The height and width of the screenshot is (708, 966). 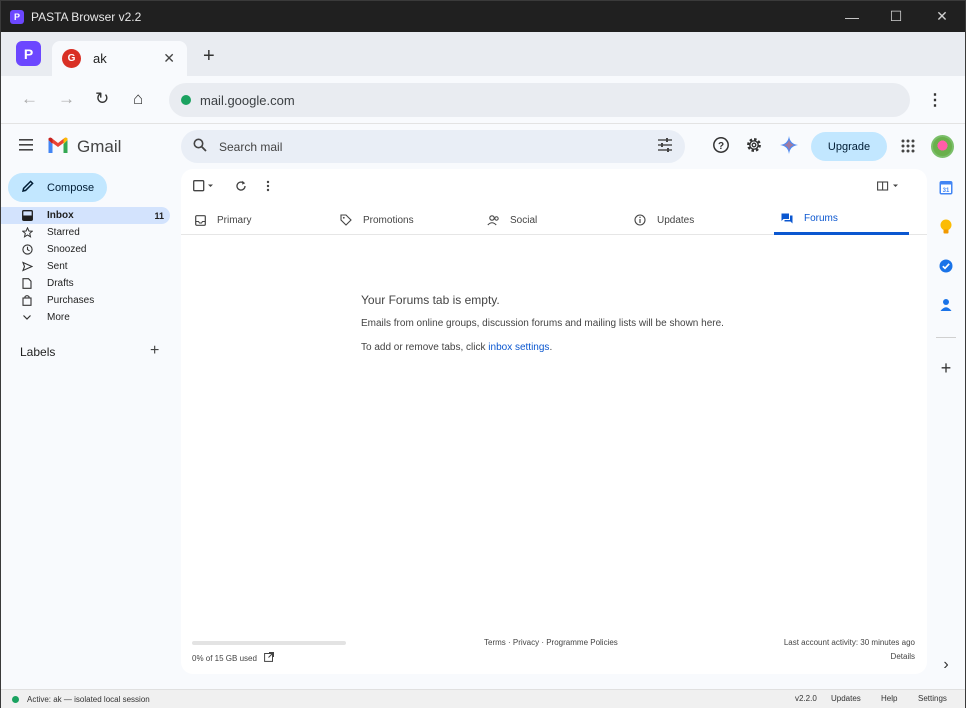 I want to click on tab-primary: Primary, so click(x=263, y=220).